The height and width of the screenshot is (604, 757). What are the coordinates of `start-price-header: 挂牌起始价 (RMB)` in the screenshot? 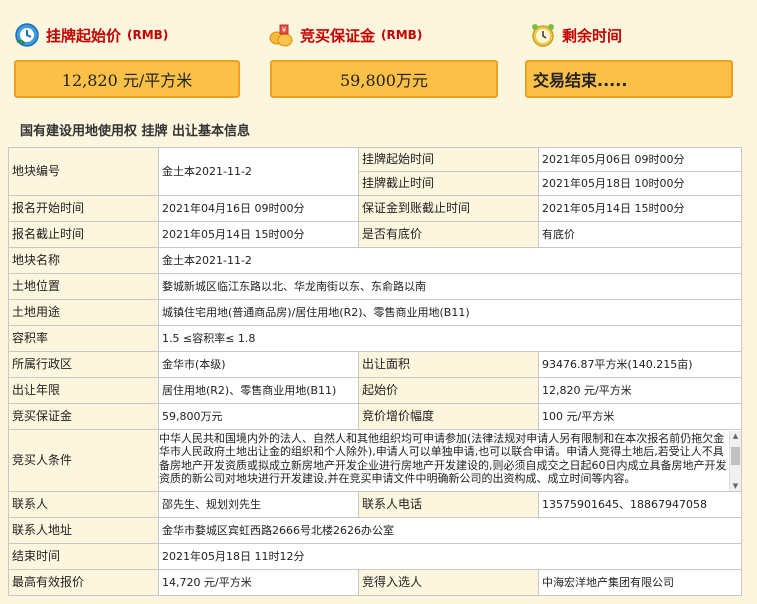 It's located at (91, 35).